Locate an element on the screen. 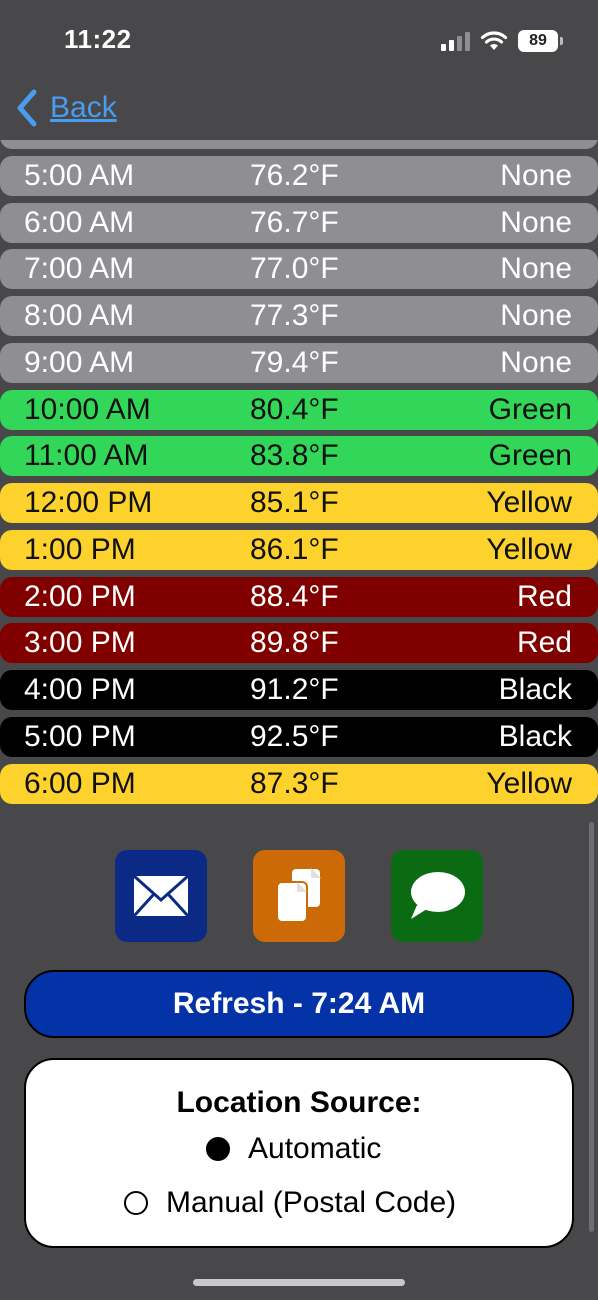  forecast-time: 11:00 AM is located at coordinates (86, 456).